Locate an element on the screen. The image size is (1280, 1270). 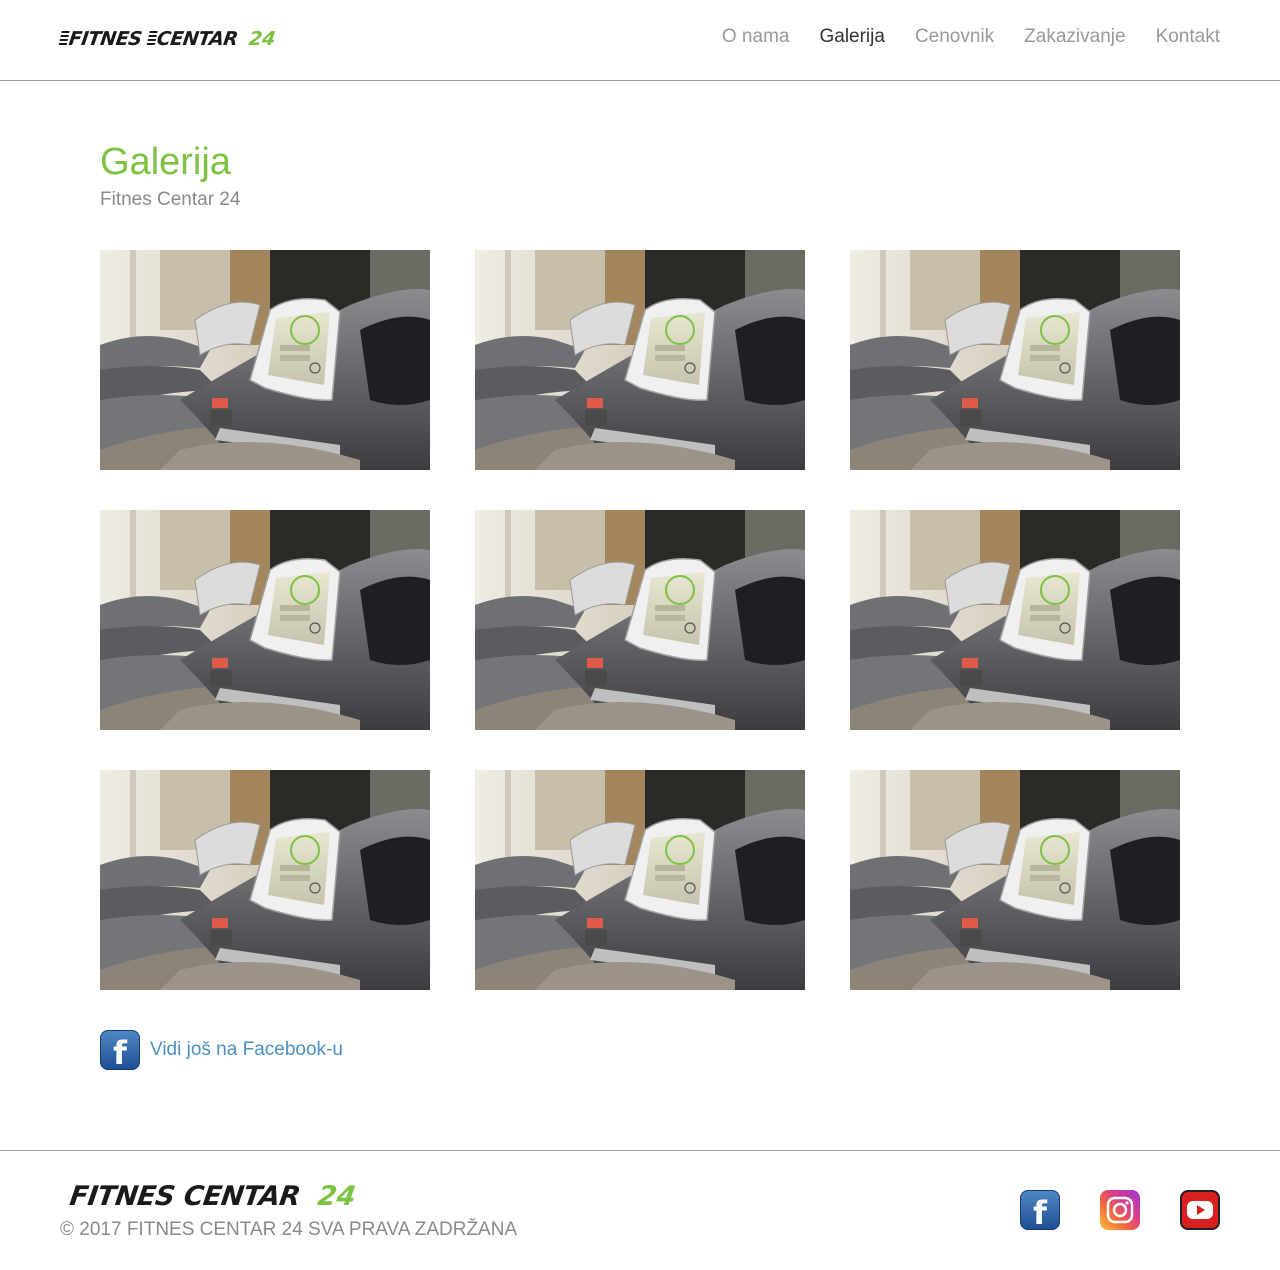
youtube-icon is located at coordinates (1200, 1210).